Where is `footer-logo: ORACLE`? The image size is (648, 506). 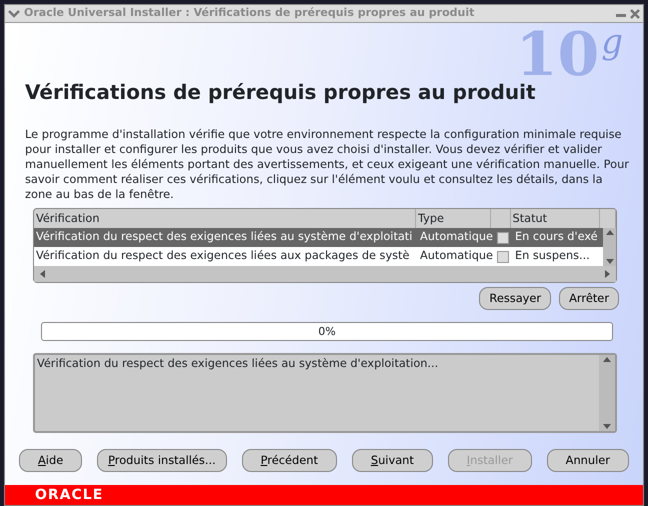
footer-logo: ORACLE is located at coordinates (69, 495).